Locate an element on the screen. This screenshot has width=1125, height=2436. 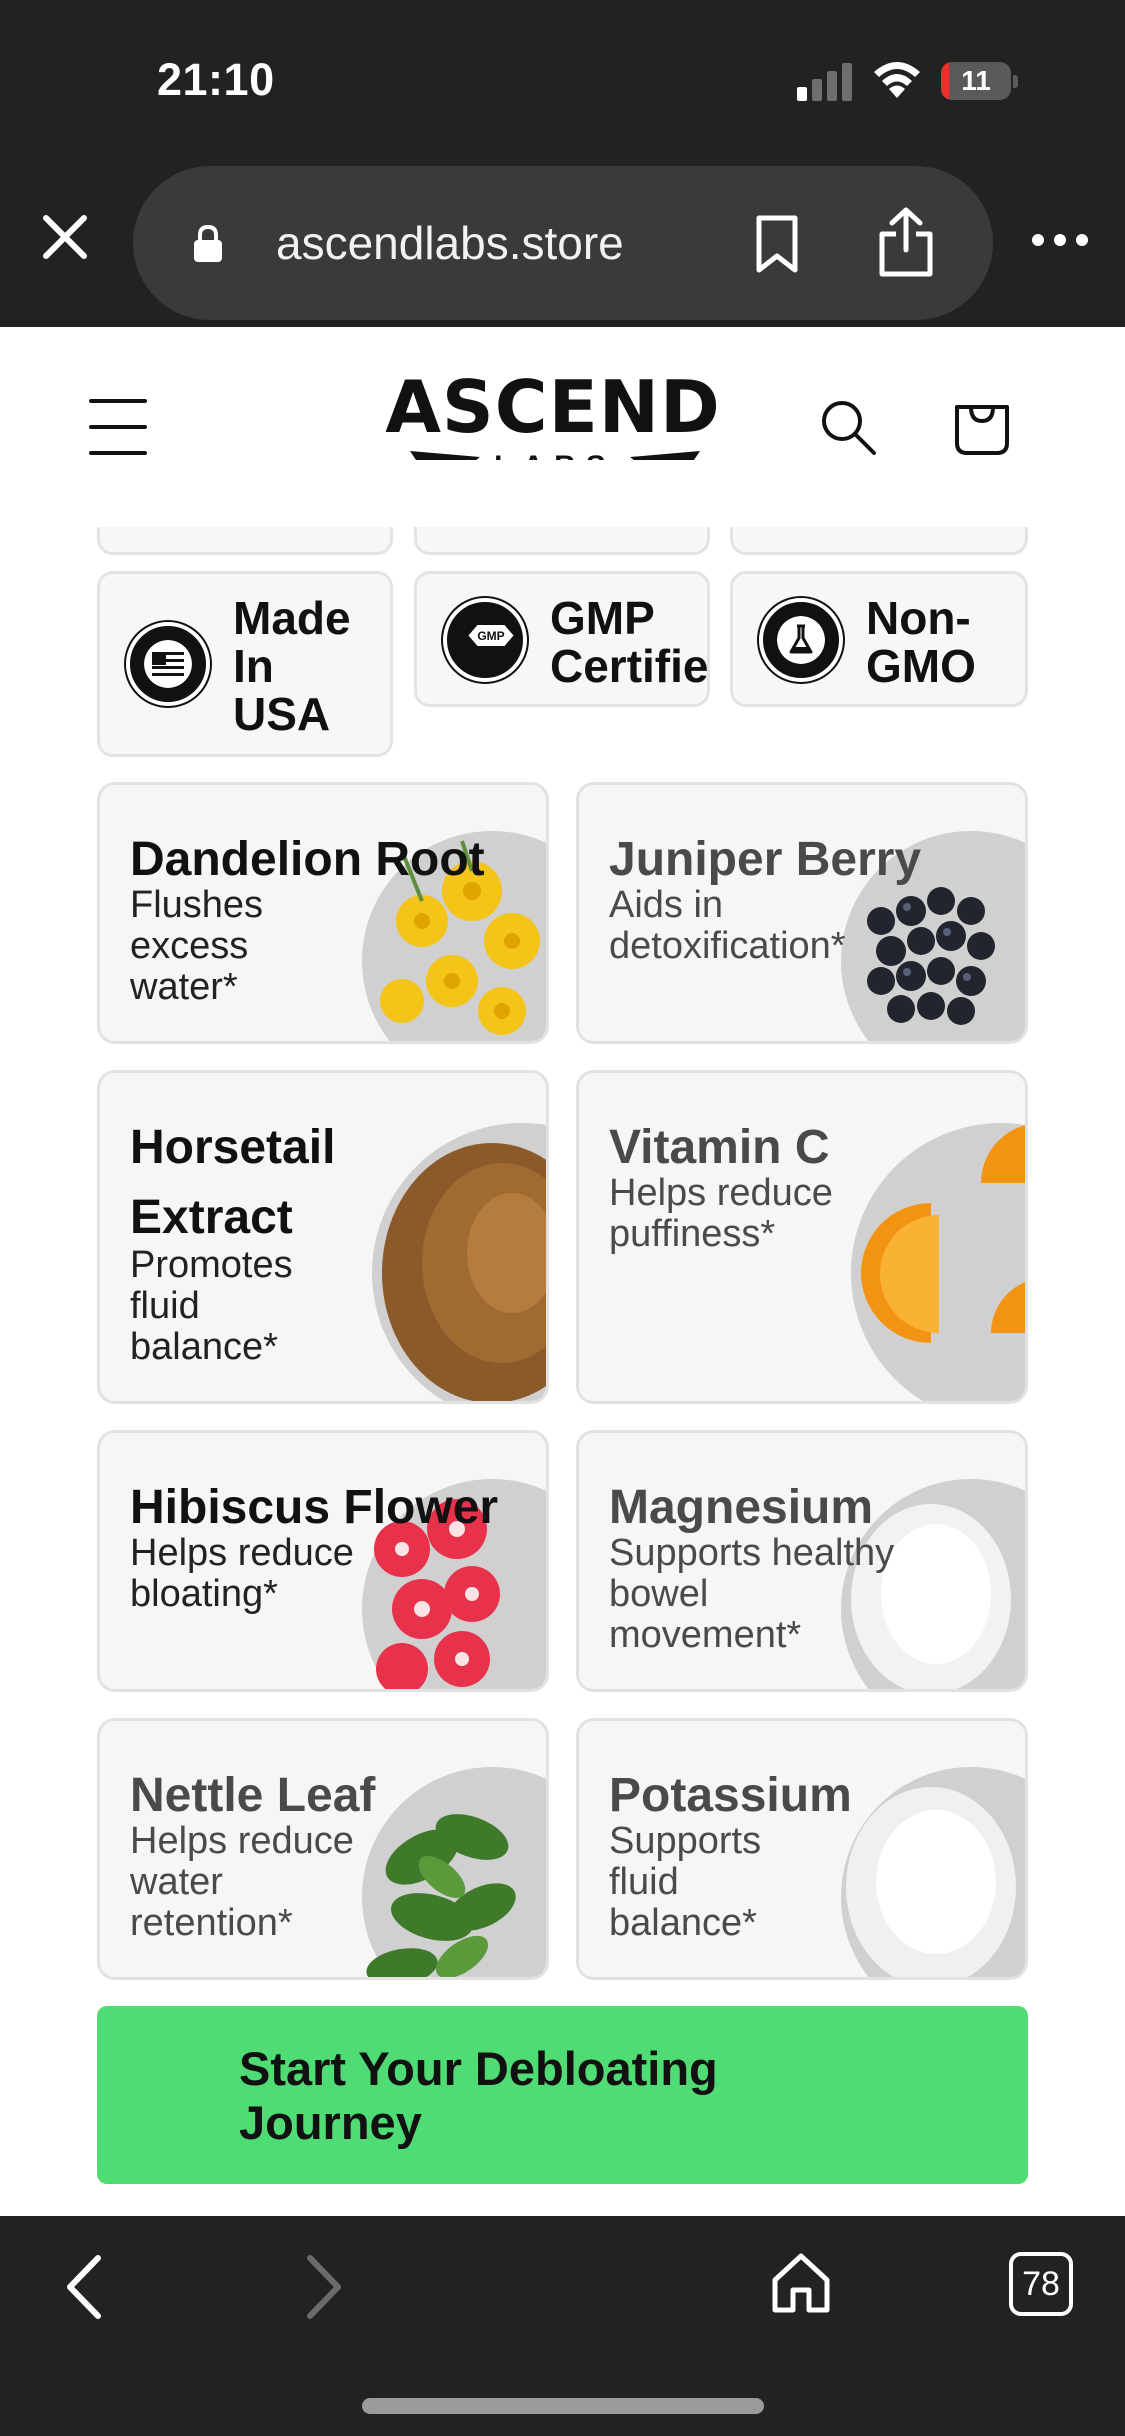
ingredient-card-vitamin-c: Vitamin C Helps reduce puffiness* is located at coordinates (802, 1237).